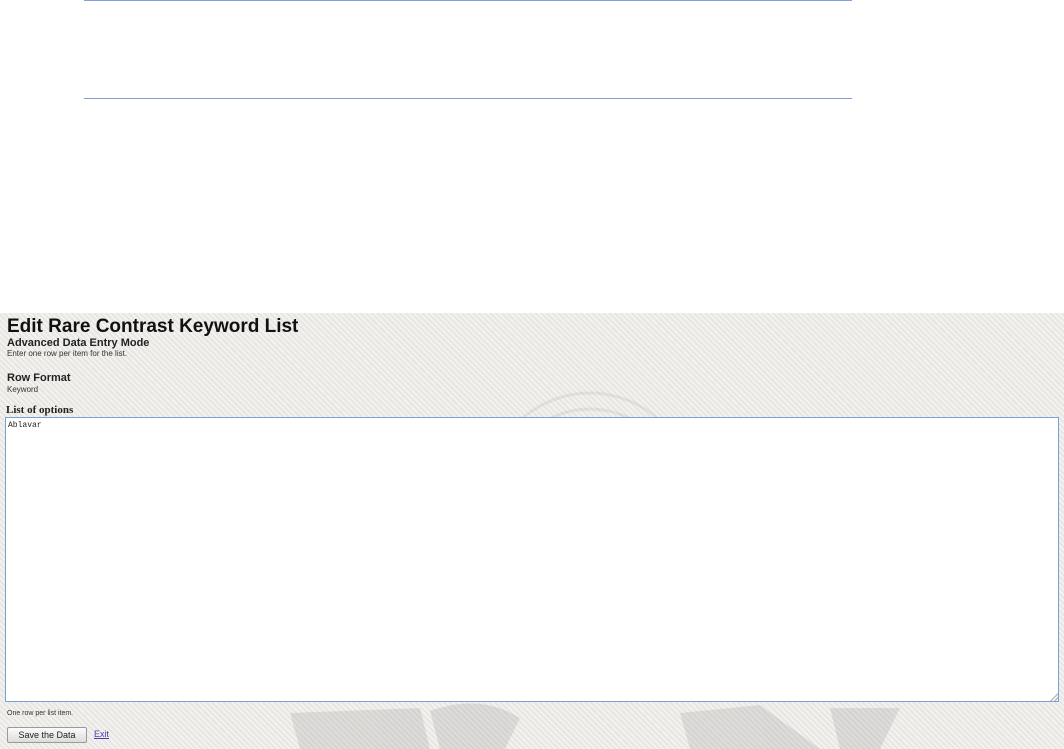 The height and width of the screenshot is (749, 1064). What do you see at coordinates (468, 0) in the screenshot?
I see `top-rule` at bounding box center [468, 0].